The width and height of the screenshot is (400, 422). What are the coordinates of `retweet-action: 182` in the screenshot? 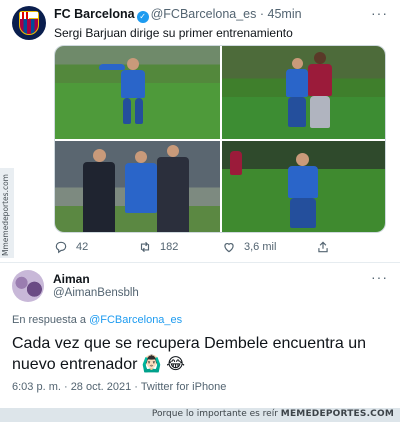 It's located at (158, 247).